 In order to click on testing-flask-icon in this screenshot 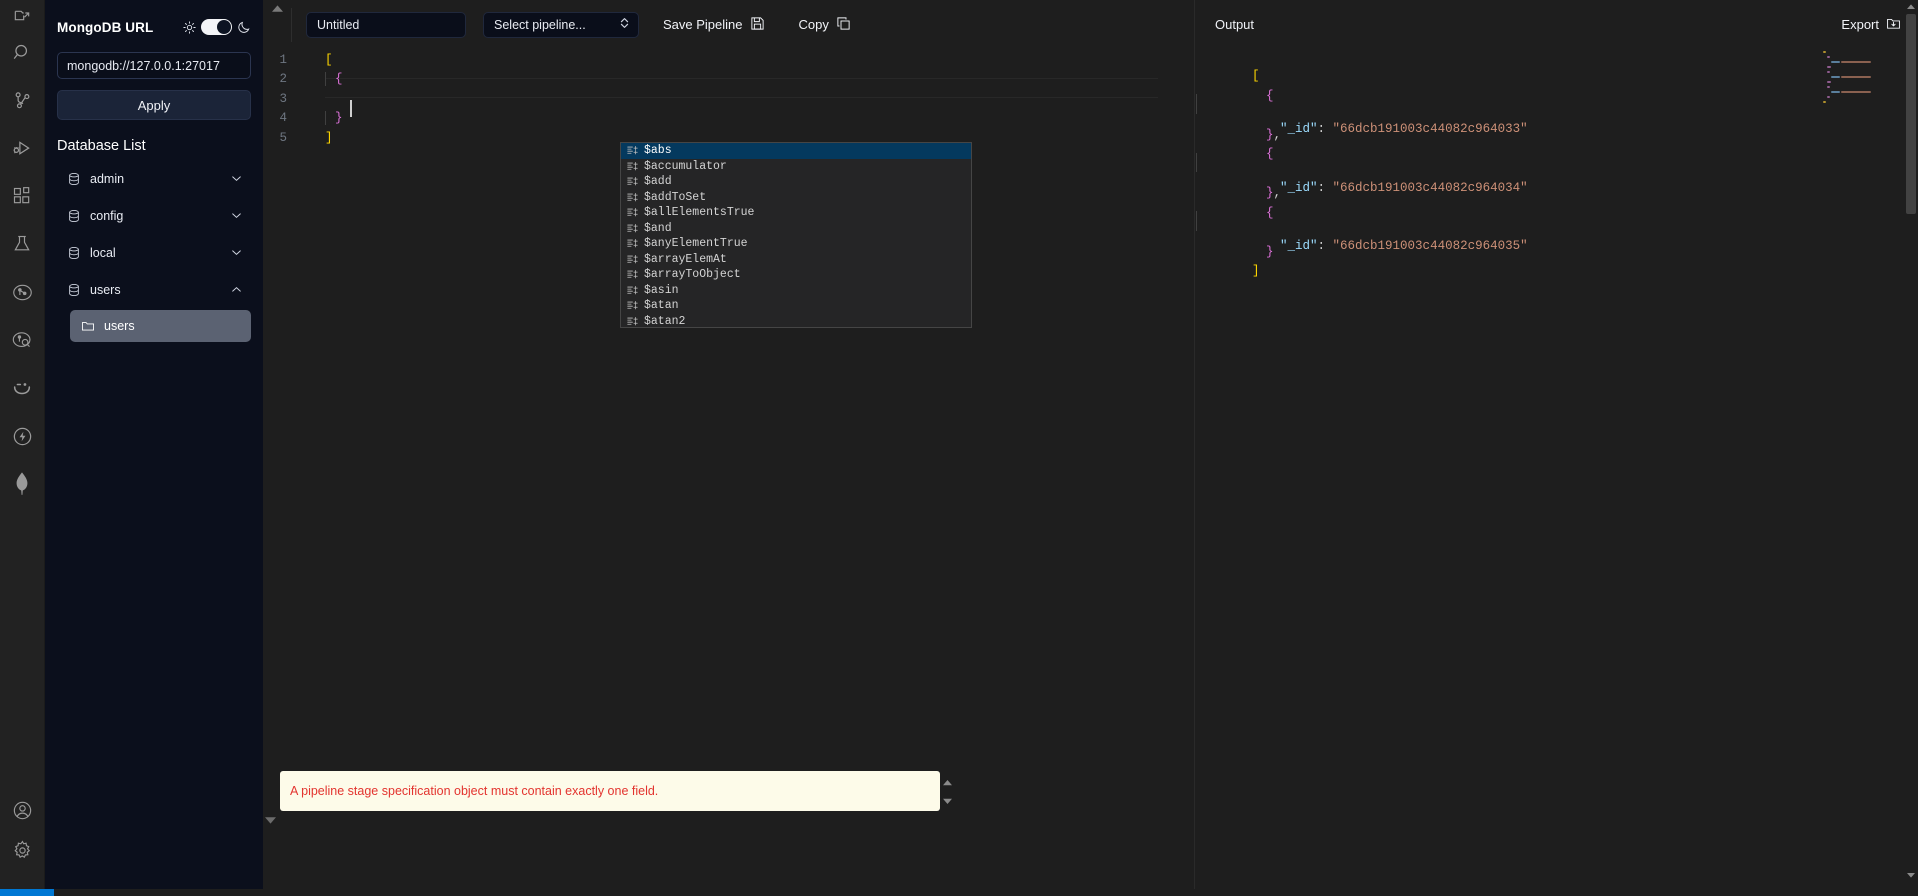, I will do `click(22, 244)`.